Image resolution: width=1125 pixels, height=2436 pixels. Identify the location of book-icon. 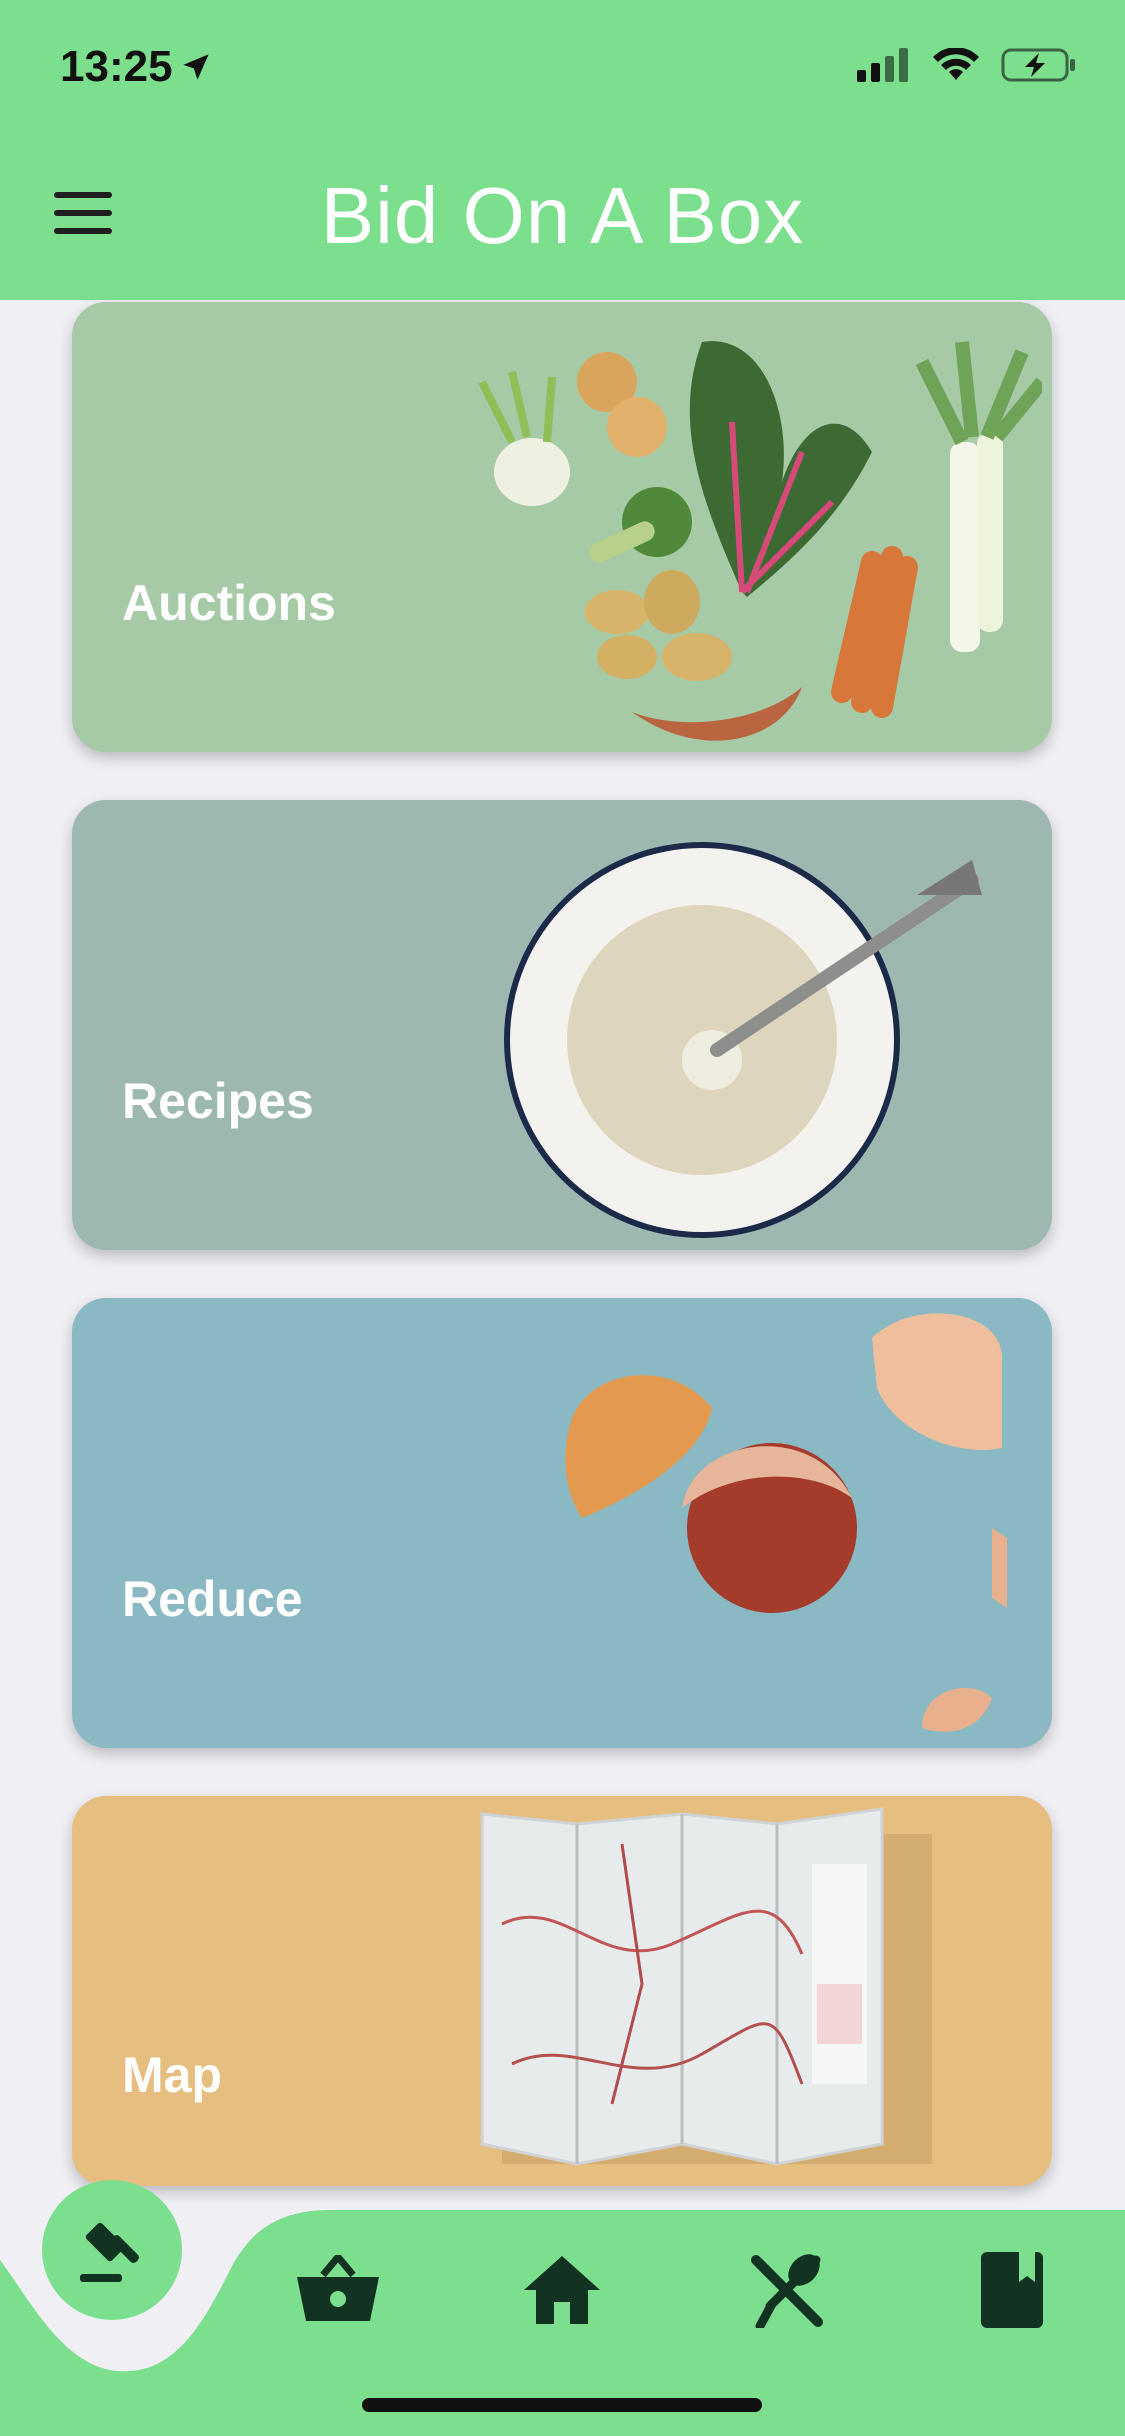
(1012, 2290).